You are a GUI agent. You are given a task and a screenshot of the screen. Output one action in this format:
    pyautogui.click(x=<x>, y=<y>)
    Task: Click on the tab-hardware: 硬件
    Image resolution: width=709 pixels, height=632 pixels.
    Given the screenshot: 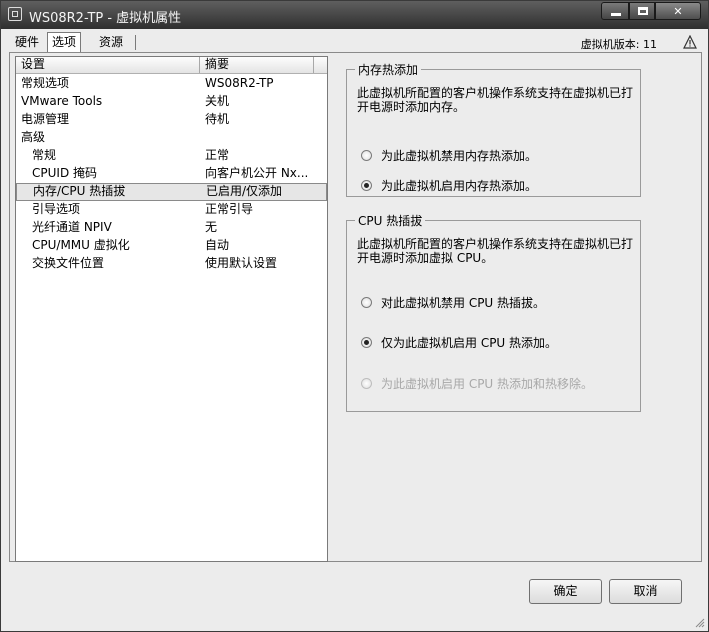 What is the action you would take?
    pyautogui.click(x=27, y=42)
    